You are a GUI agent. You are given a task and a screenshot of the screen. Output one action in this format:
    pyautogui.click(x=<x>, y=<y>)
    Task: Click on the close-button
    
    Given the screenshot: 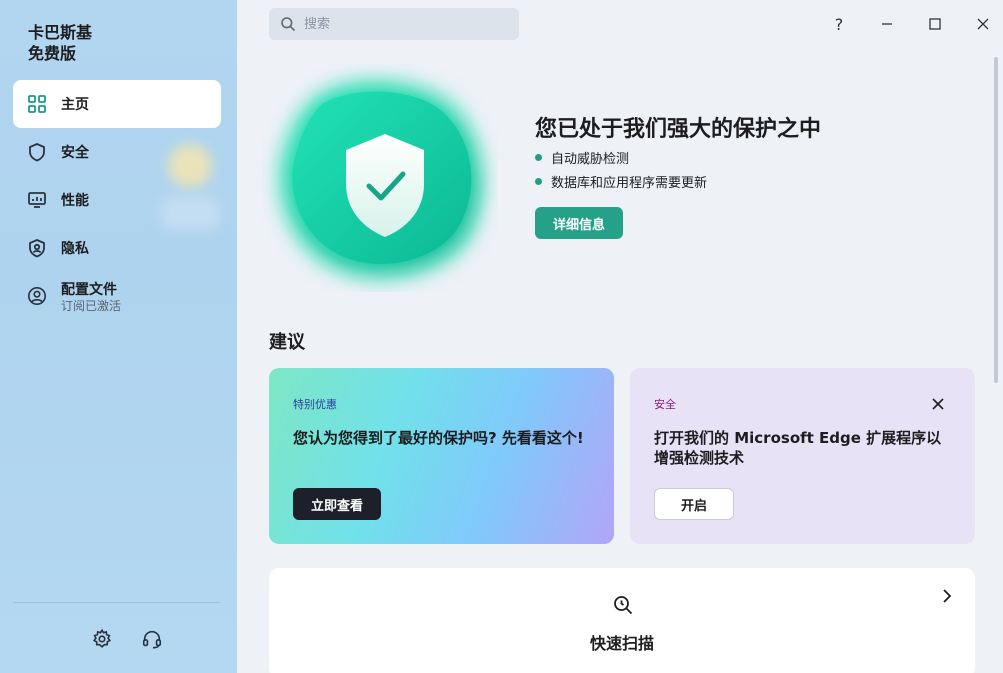 What is the action you would take?
    pyautogui.click(x=983, y=24)
    